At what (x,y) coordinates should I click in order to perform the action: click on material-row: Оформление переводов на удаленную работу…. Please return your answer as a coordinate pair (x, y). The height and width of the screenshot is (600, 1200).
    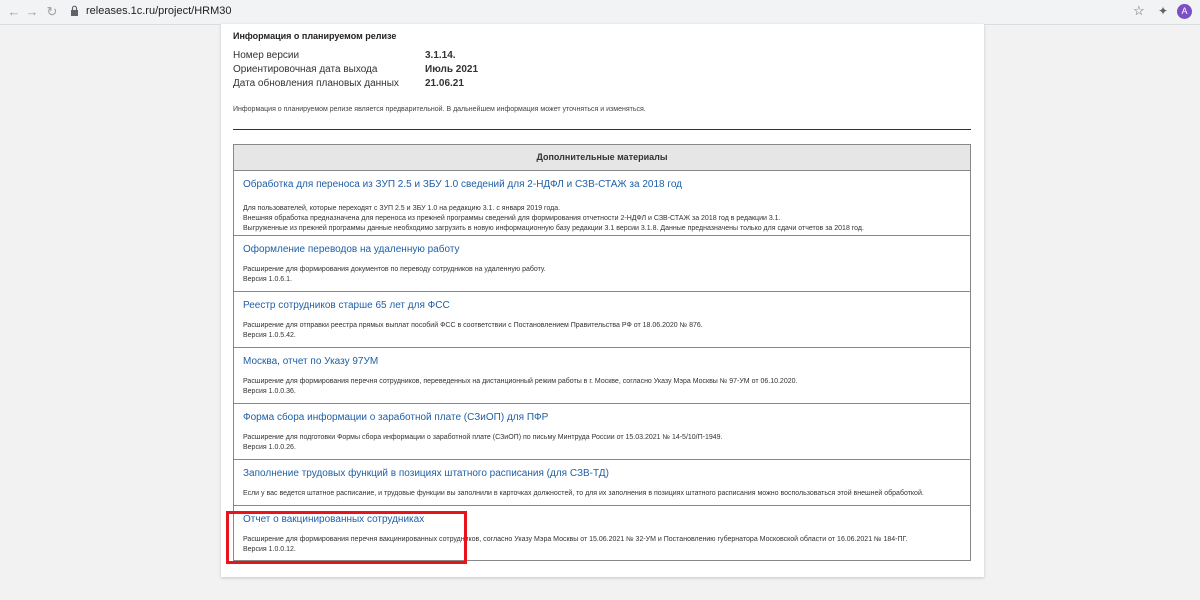
    Looking at the image, I should click on (602, 264).